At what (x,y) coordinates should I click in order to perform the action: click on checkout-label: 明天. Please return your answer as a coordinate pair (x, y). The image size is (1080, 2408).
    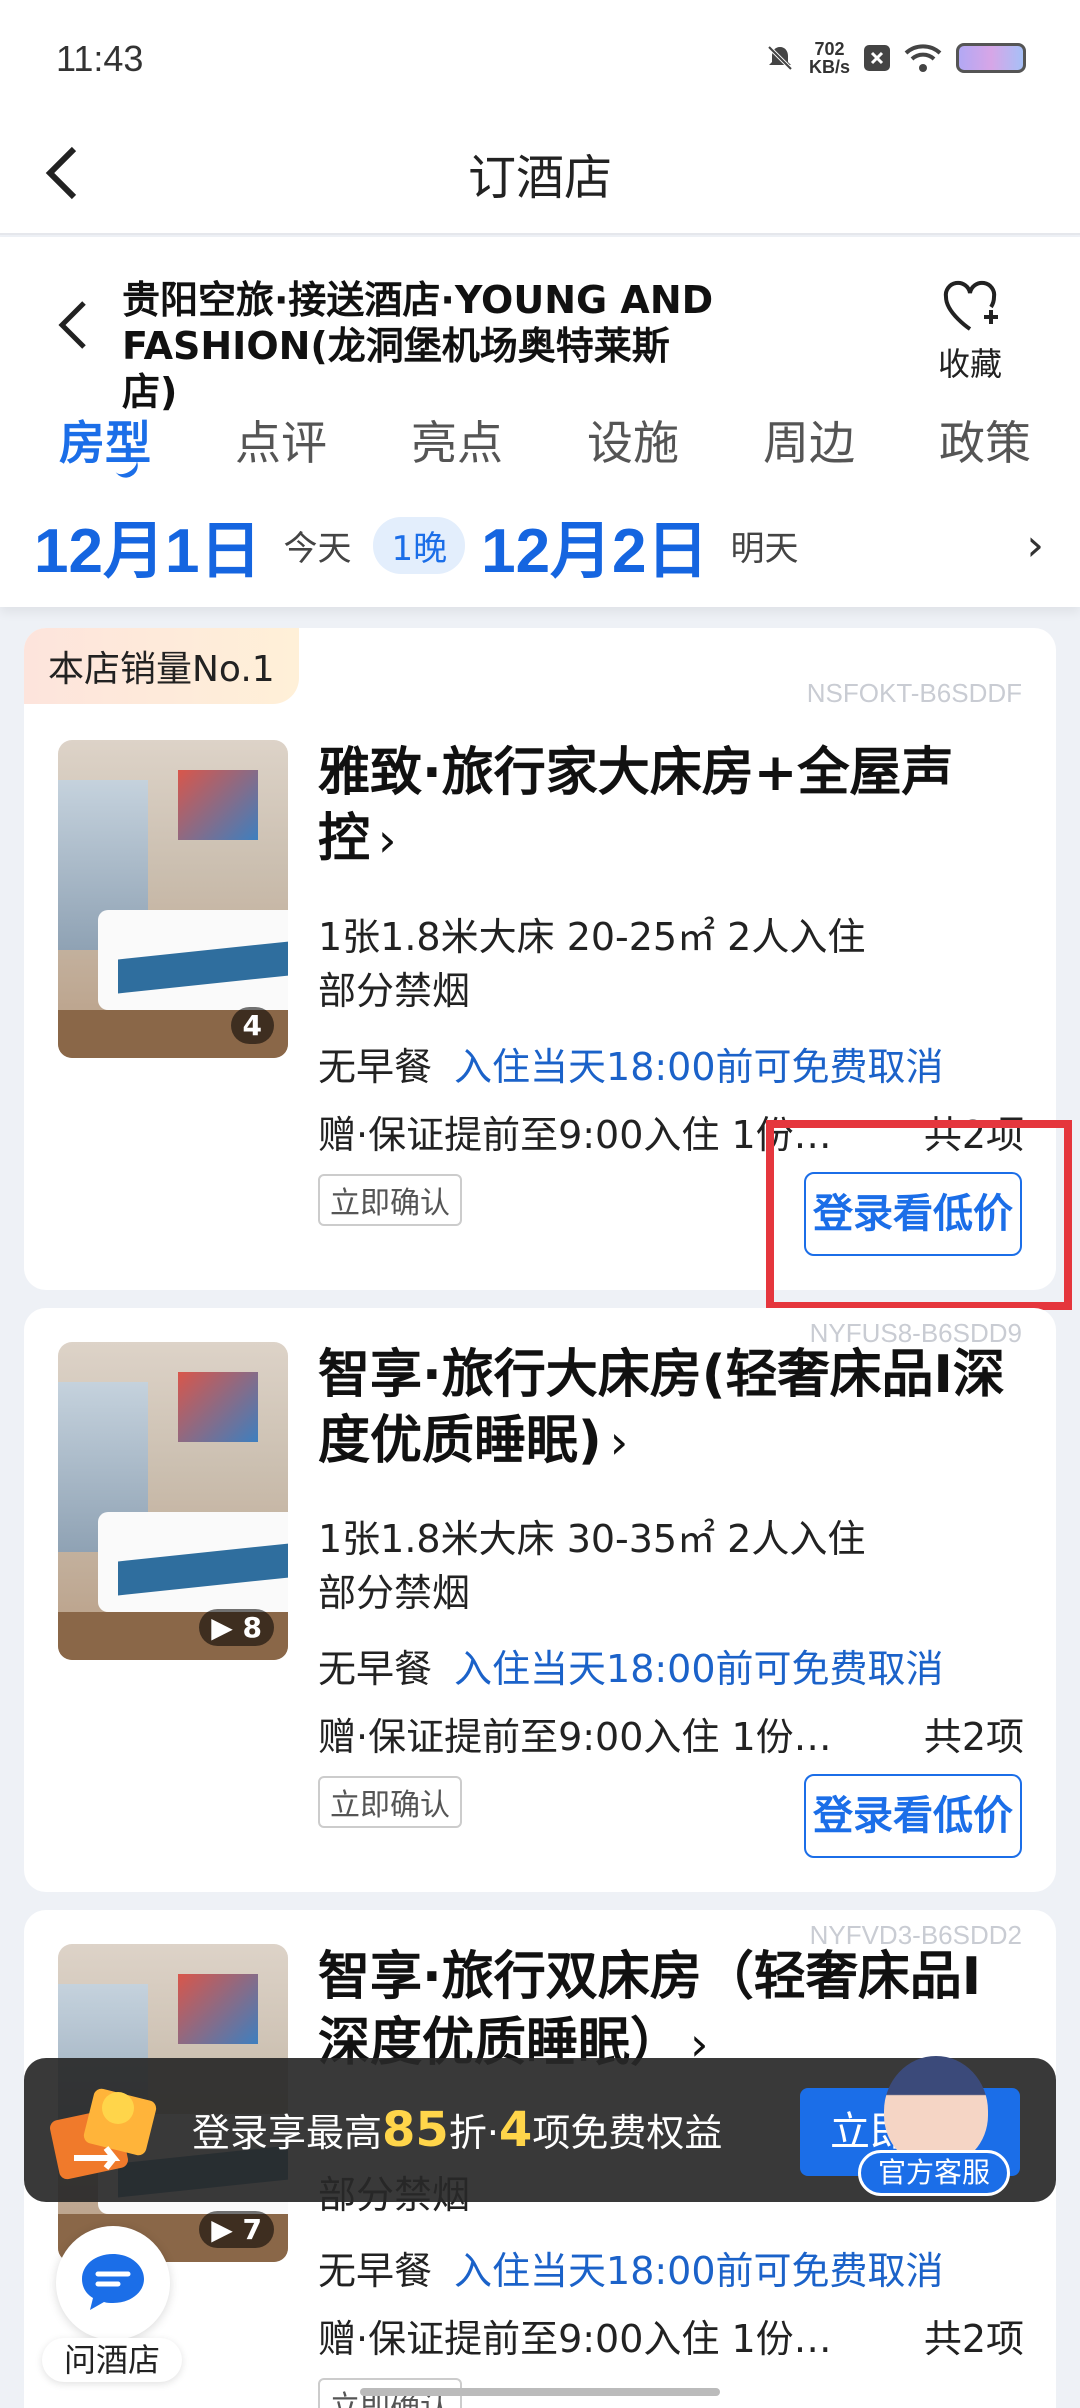
    Looking at the image, I should click on (764, 548).